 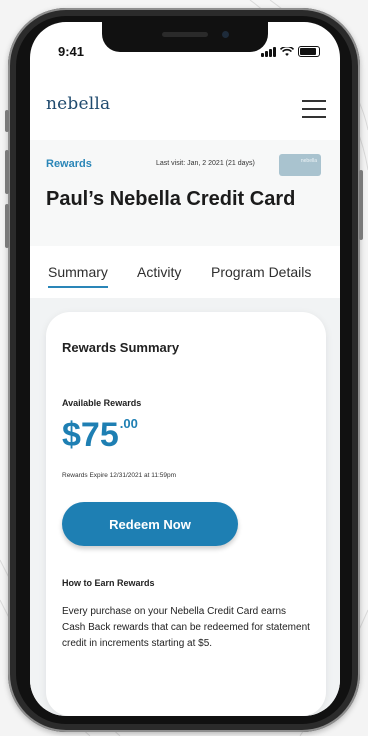 I want to click on menu-icon, so click(x=314, y=109).